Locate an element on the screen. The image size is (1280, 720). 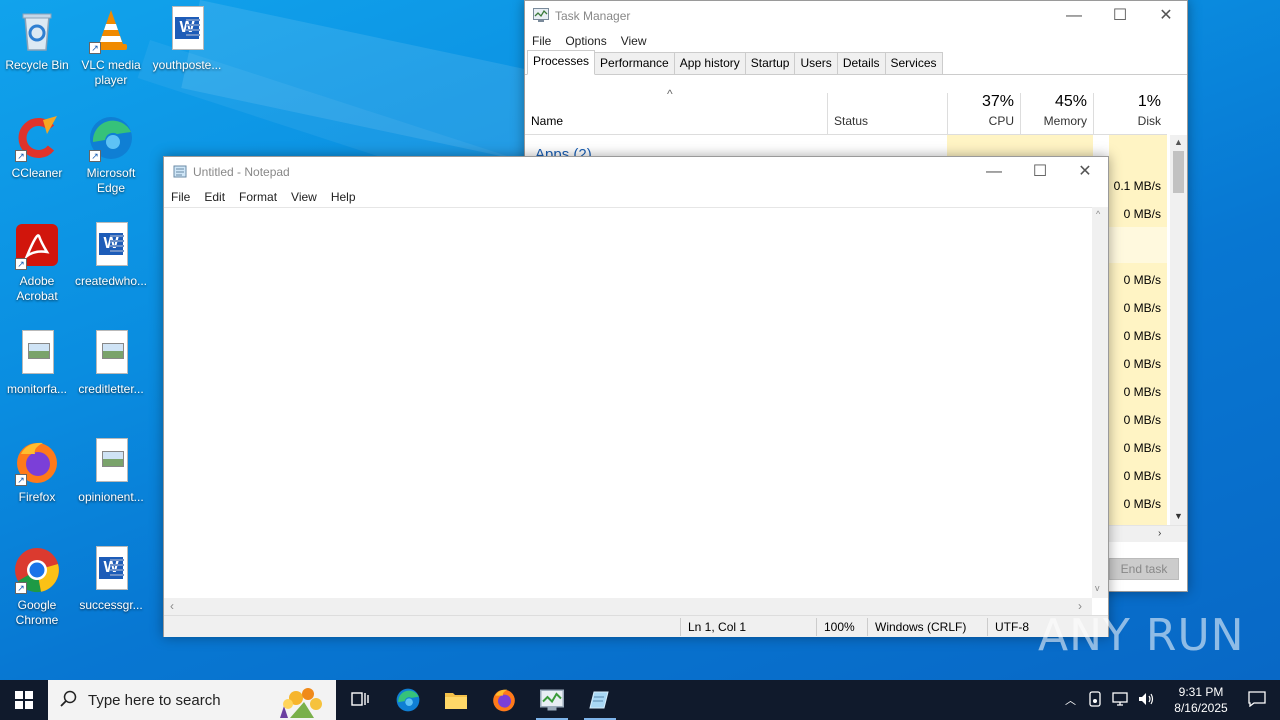
menu-format: Format is located at coordinates (258, 197).